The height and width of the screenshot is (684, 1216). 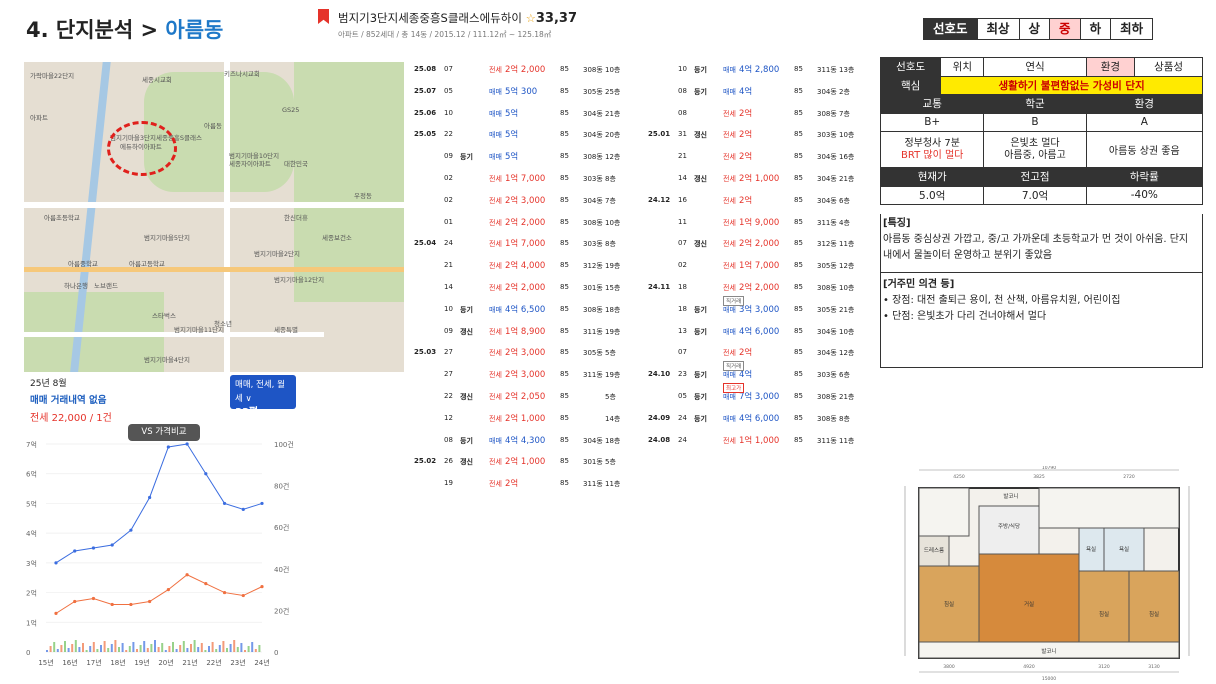 What do you see at coordinates (759, 244) in the screenshot?
I see `transaction-row: 07 갱신 전세 2억 2,000 85 312동 11층` at bounding box center [759, 244].